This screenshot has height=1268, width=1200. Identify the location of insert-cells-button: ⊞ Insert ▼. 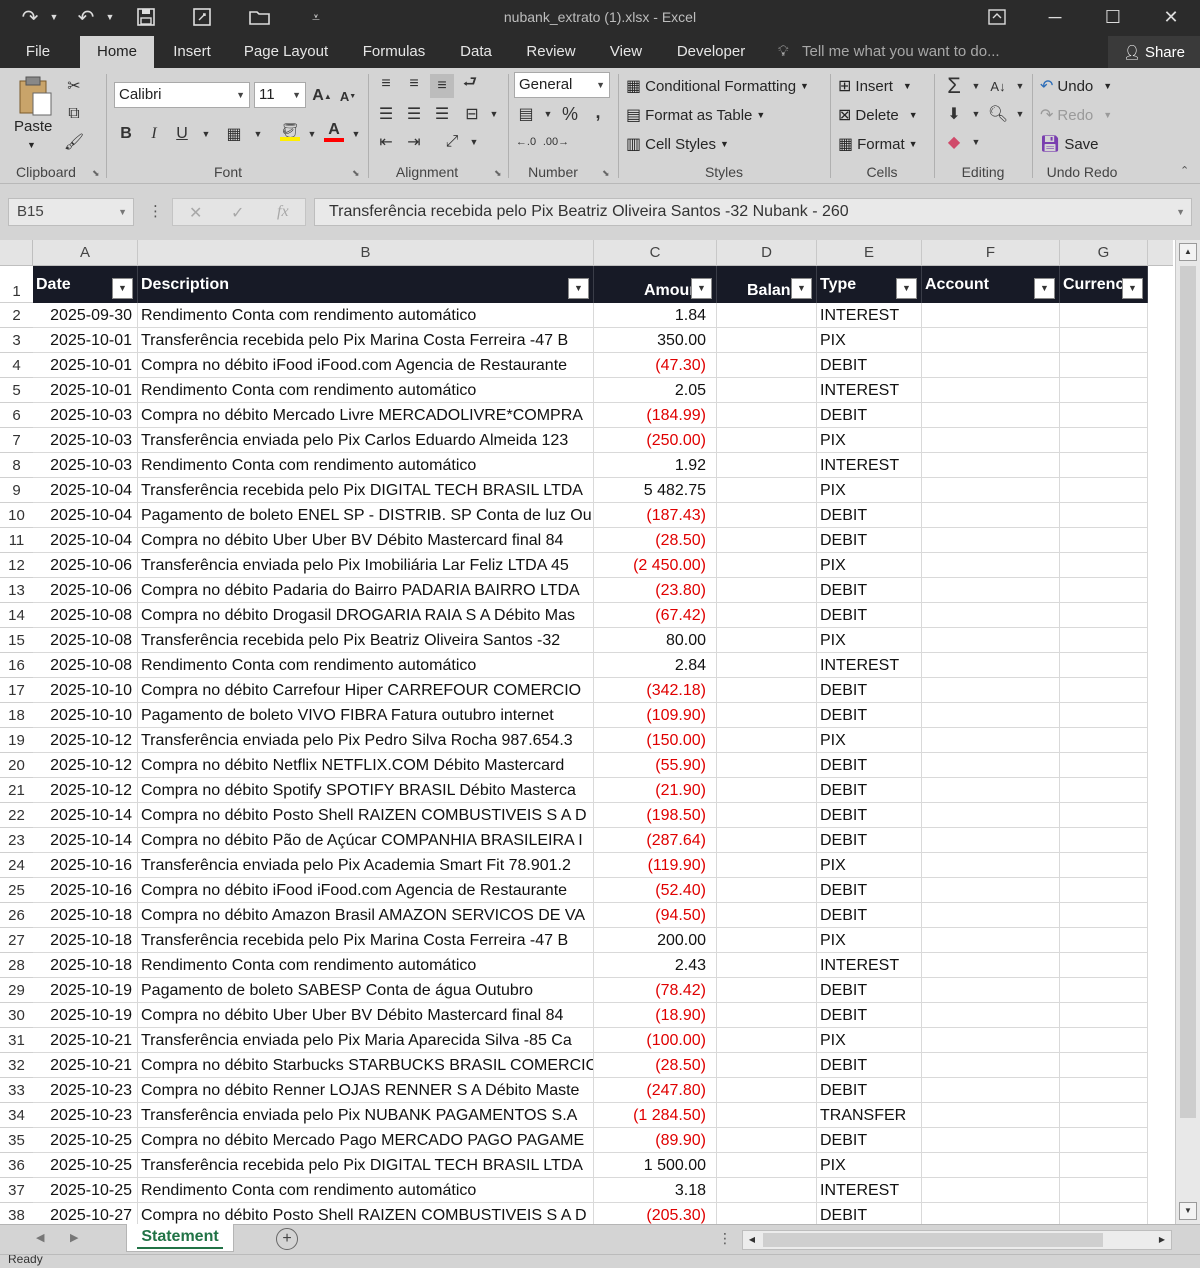
(875, 86).